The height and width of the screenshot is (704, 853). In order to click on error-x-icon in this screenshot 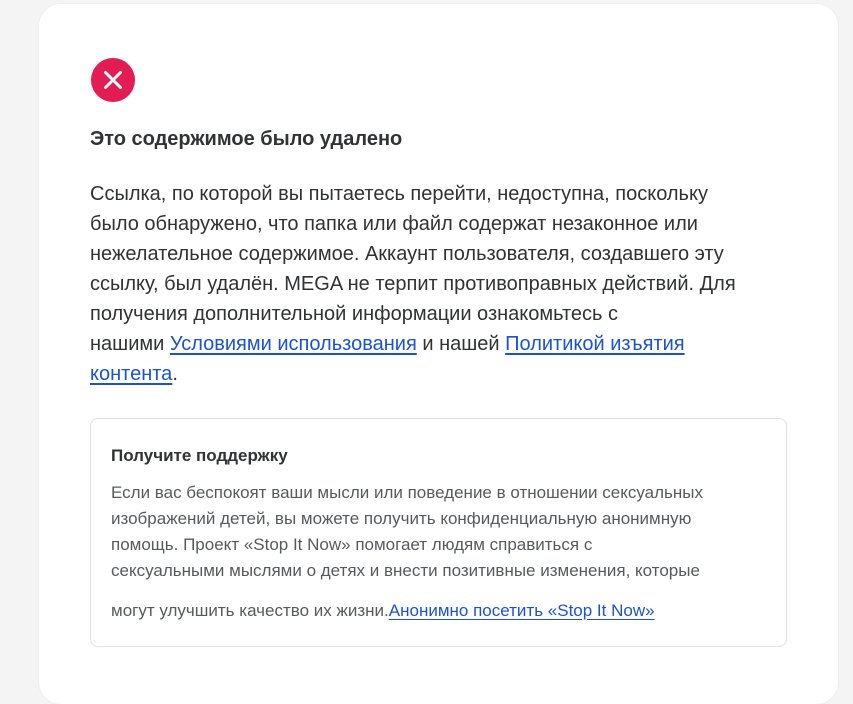, I will do `click(113, 80)`.